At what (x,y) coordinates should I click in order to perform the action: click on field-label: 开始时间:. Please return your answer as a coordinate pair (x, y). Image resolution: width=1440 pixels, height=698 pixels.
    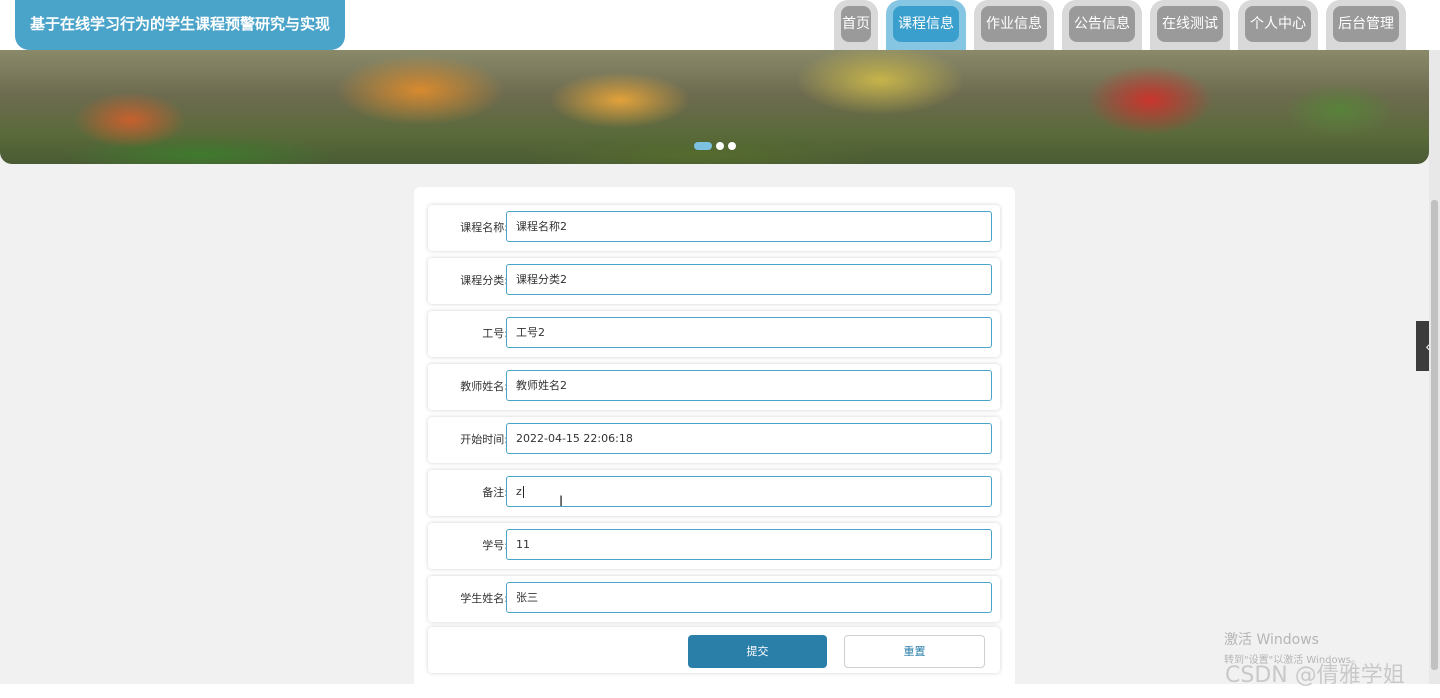
    Looking at the image, I should click on (484, 439).